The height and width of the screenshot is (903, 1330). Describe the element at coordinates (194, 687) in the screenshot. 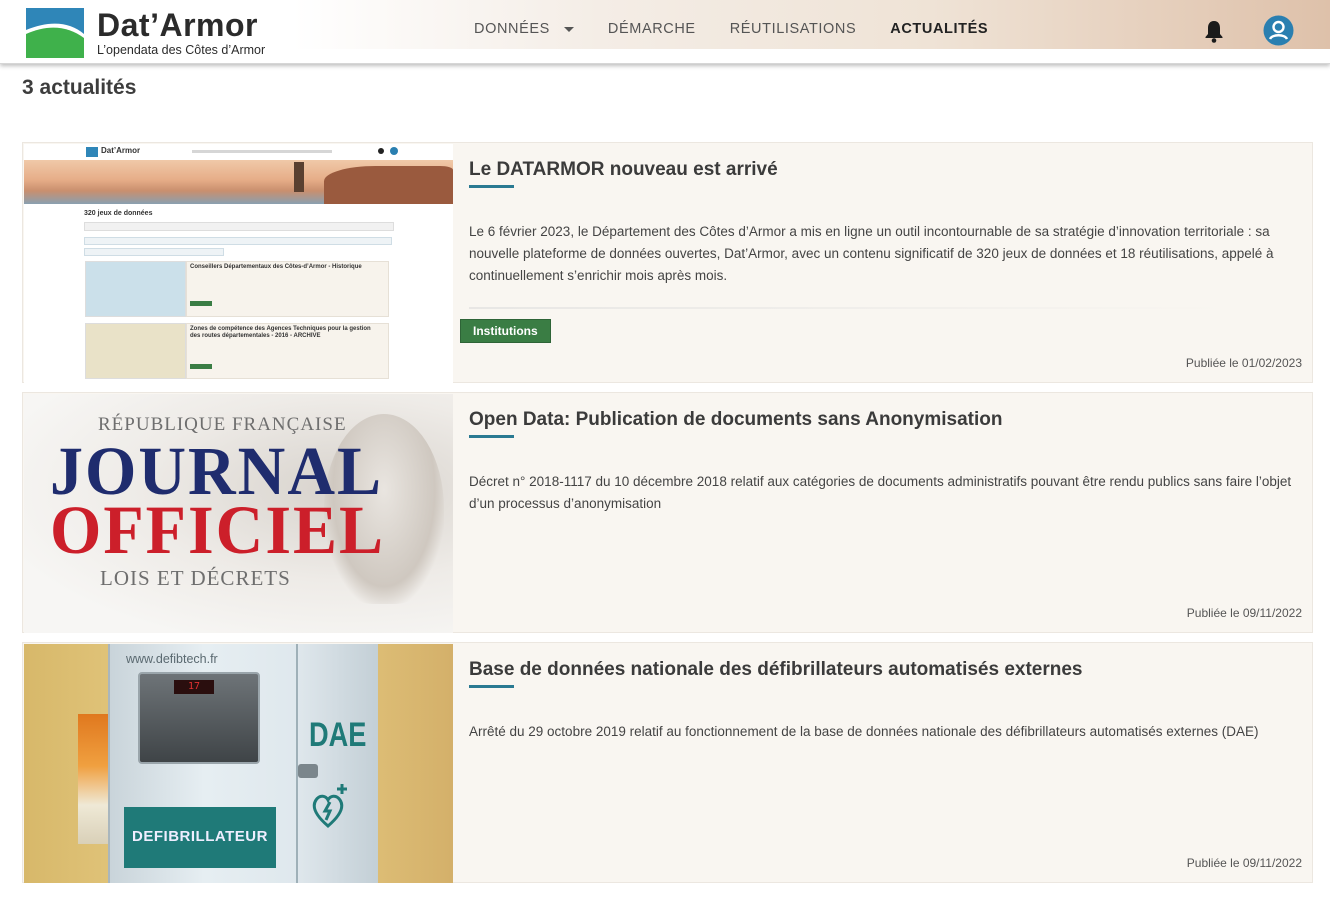

I see `dae-display: 17` at that location.